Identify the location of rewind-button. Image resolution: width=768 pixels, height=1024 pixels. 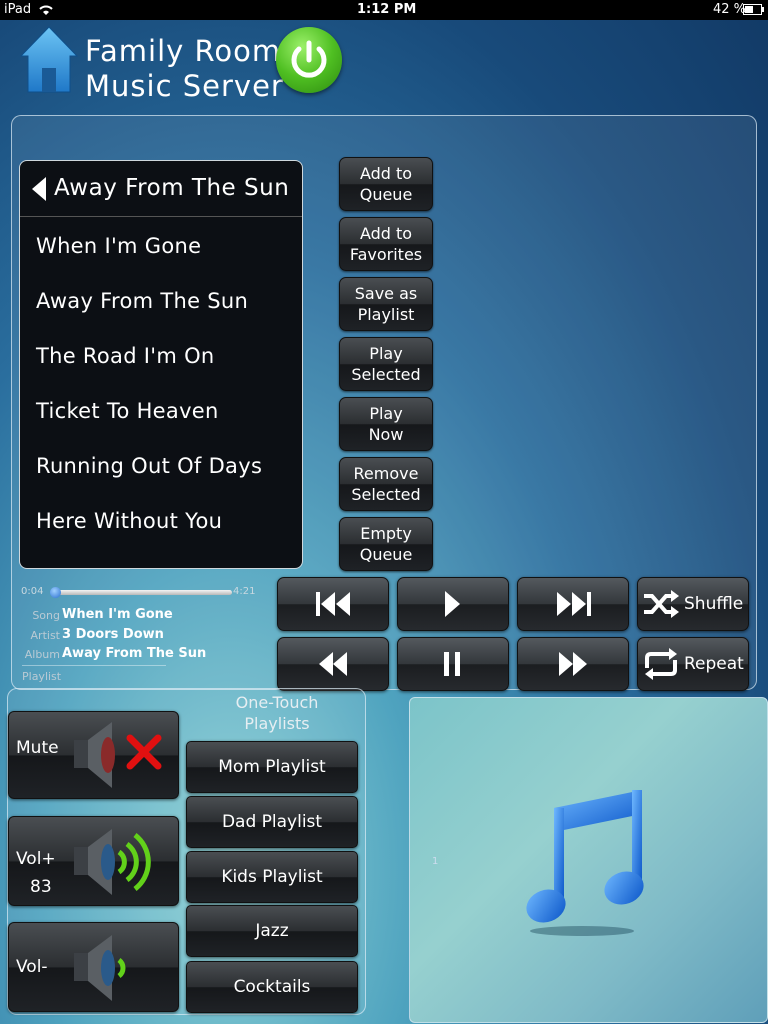
(333, 664).